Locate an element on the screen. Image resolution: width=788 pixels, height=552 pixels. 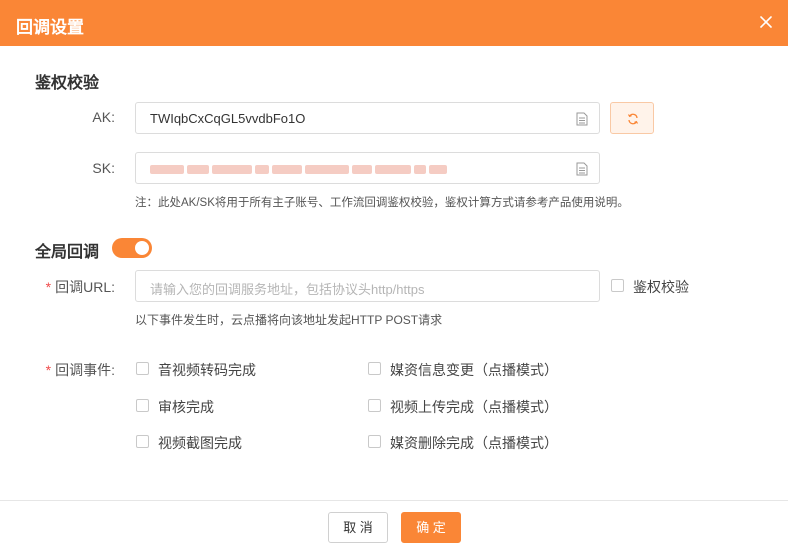
event-checkbox-transcode is located at coordinates (142, 368).